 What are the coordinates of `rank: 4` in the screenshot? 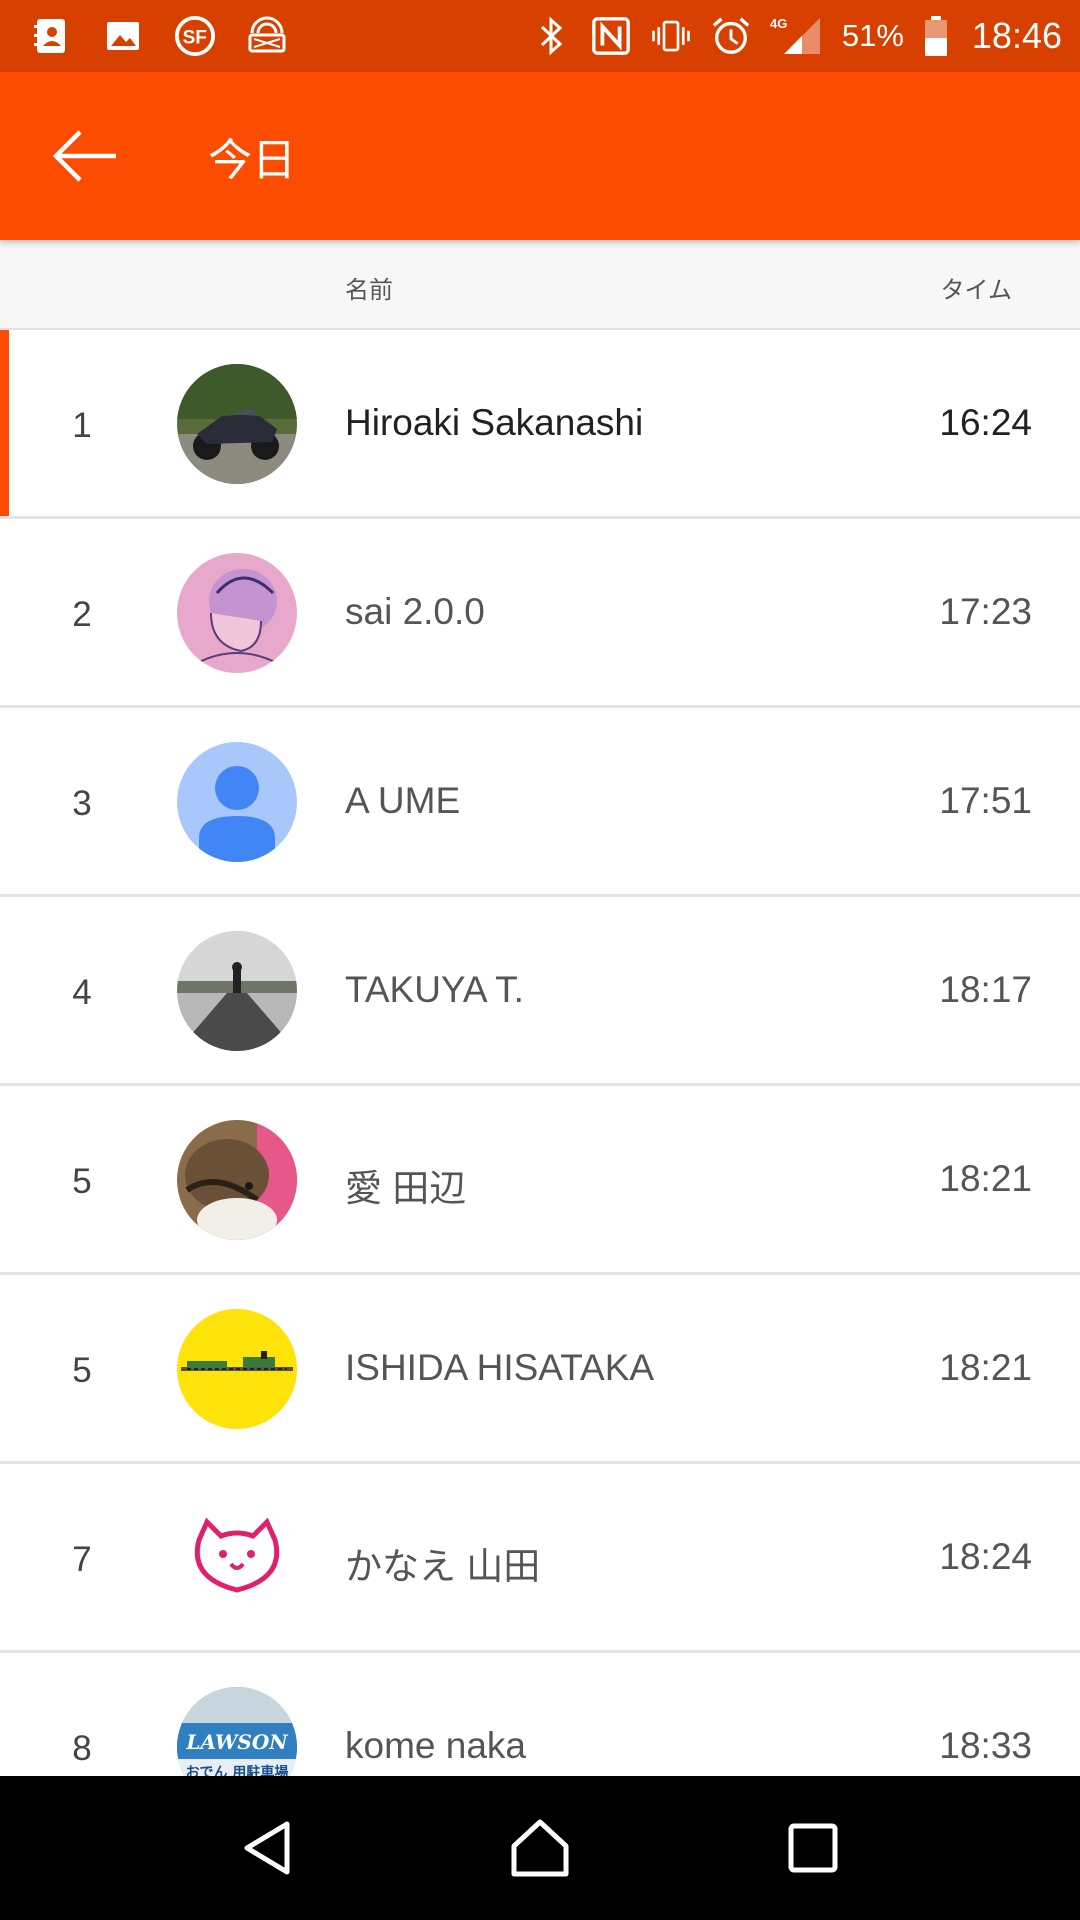 It's located at (82, 992).